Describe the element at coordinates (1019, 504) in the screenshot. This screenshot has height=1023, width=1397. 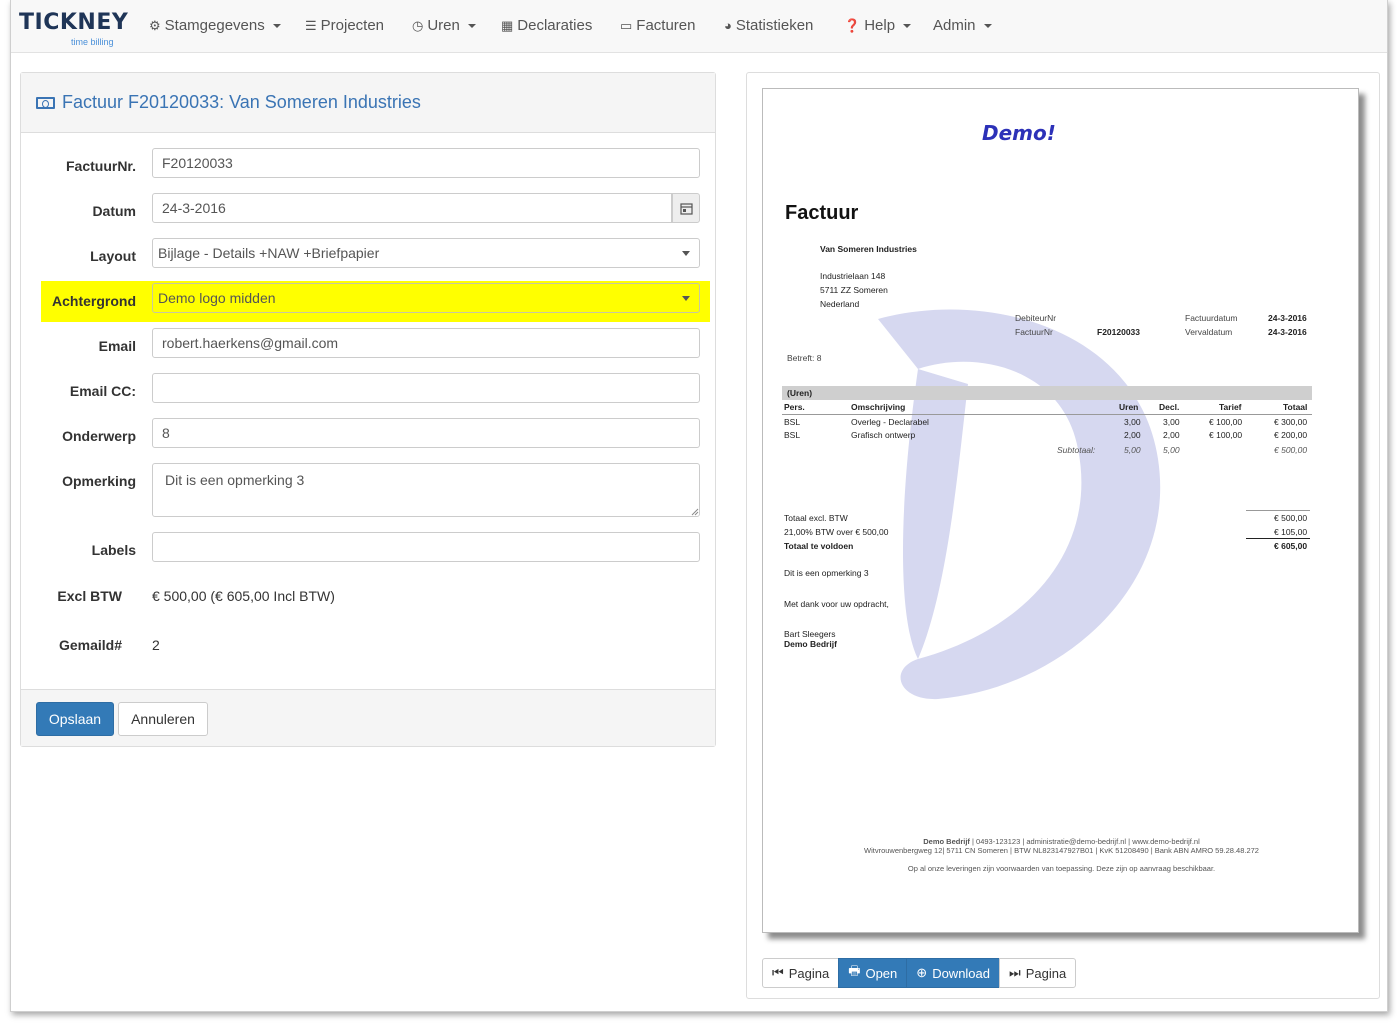
I see `watermark-logo` at that location.